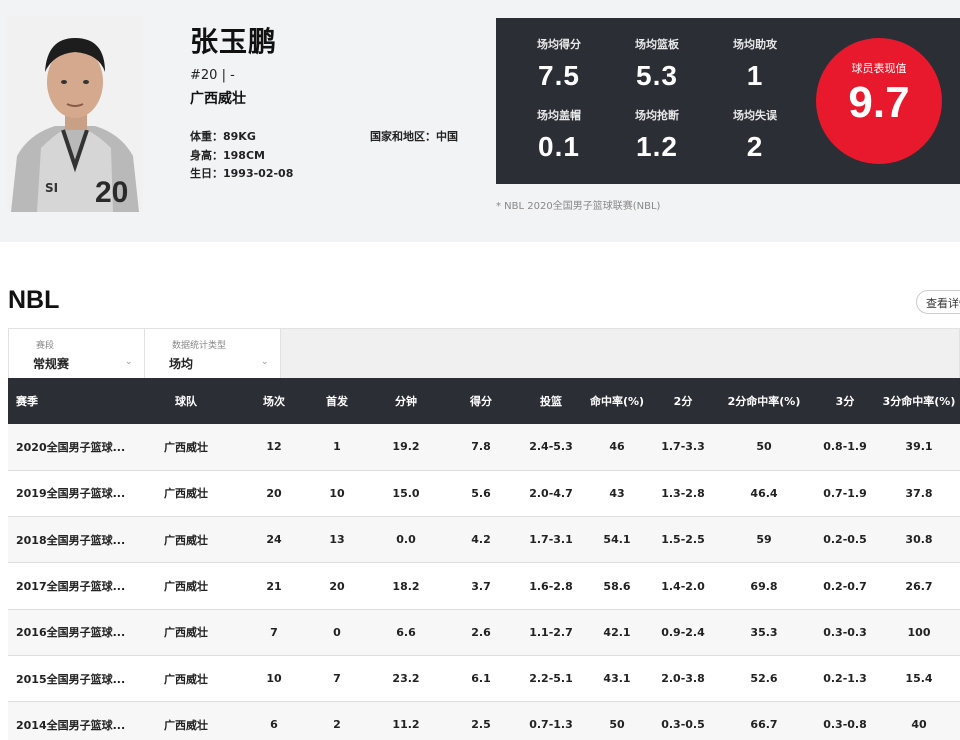 Image resolution: width=960 pixels, height=740 pixels. What do you see at coordinates (764, 725) in the screenshot?
I see `table-cell: 66.7` at bounding box center [764, 725].